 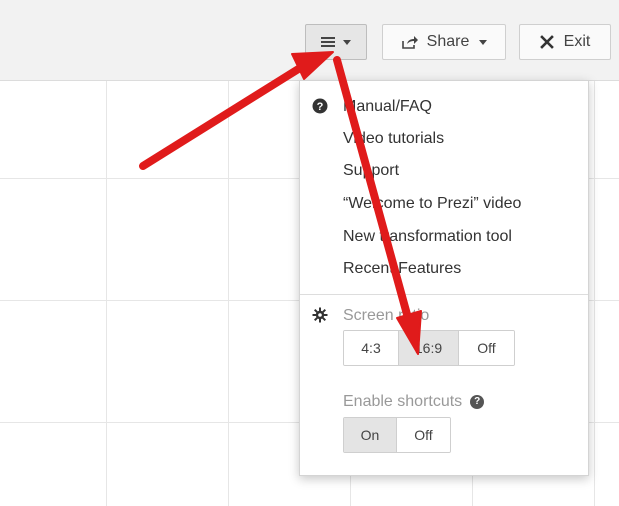 What do you see at coordinates (393, 139) in the screenshot?
I see `menu-item-video-tutorials: Video tutorials` at bounding box center [393, 139].